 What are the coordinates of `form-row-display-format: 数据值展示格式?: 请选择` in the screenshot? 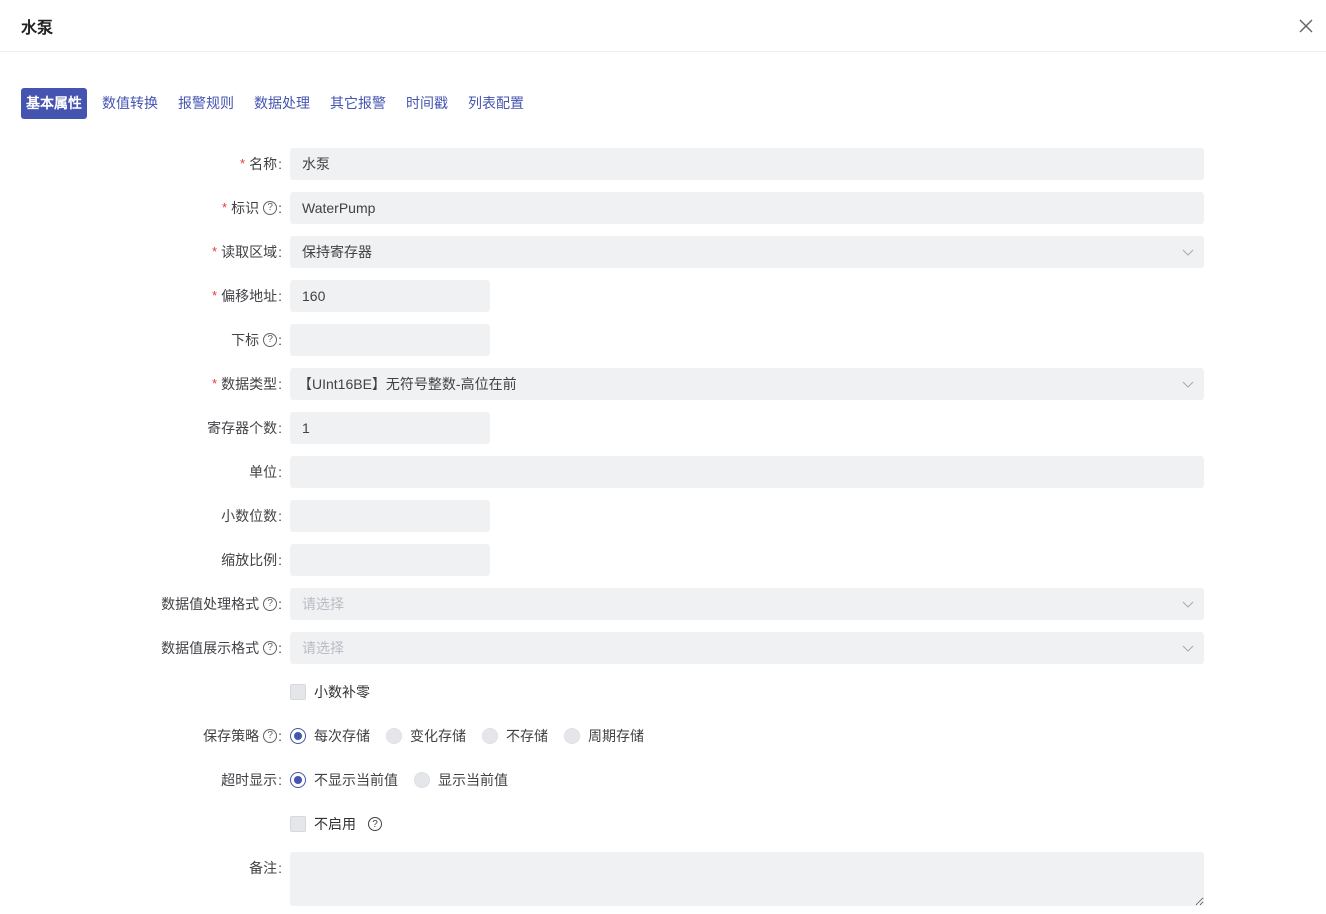 It's located at (663, 648).